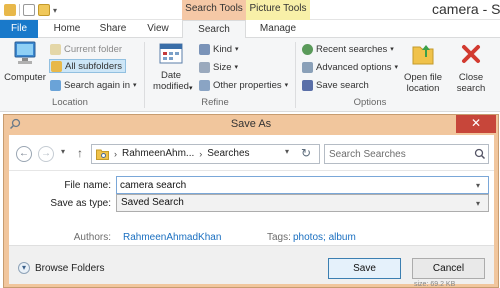  What do you see at coordinates (471, 88) in the screenshot?
I see `close-search-label-2: search` at bounding box center [471, 88].